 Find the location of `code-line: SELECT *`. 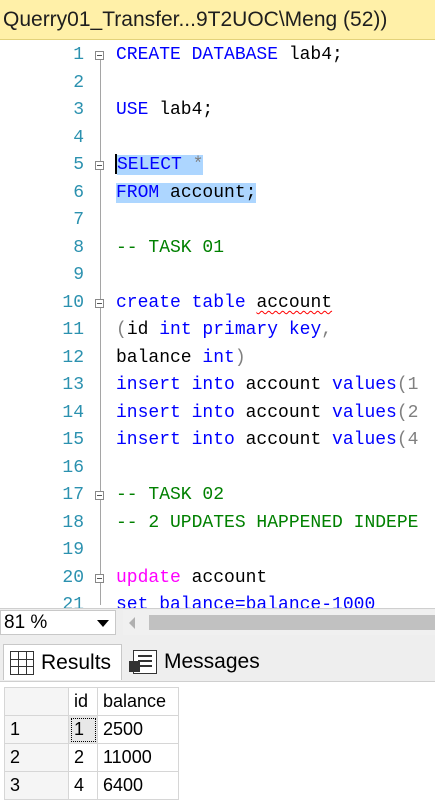

code-line: SELECT * is located at coordinates (159, 165).